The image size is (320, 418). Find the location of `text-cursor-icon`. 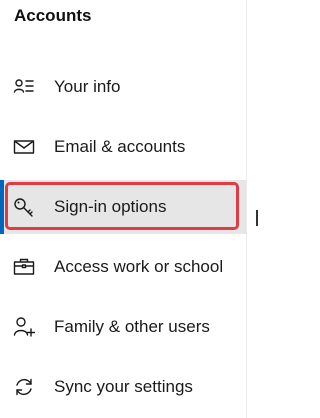

text-cursor-icon is located at coordinates (257, 218).